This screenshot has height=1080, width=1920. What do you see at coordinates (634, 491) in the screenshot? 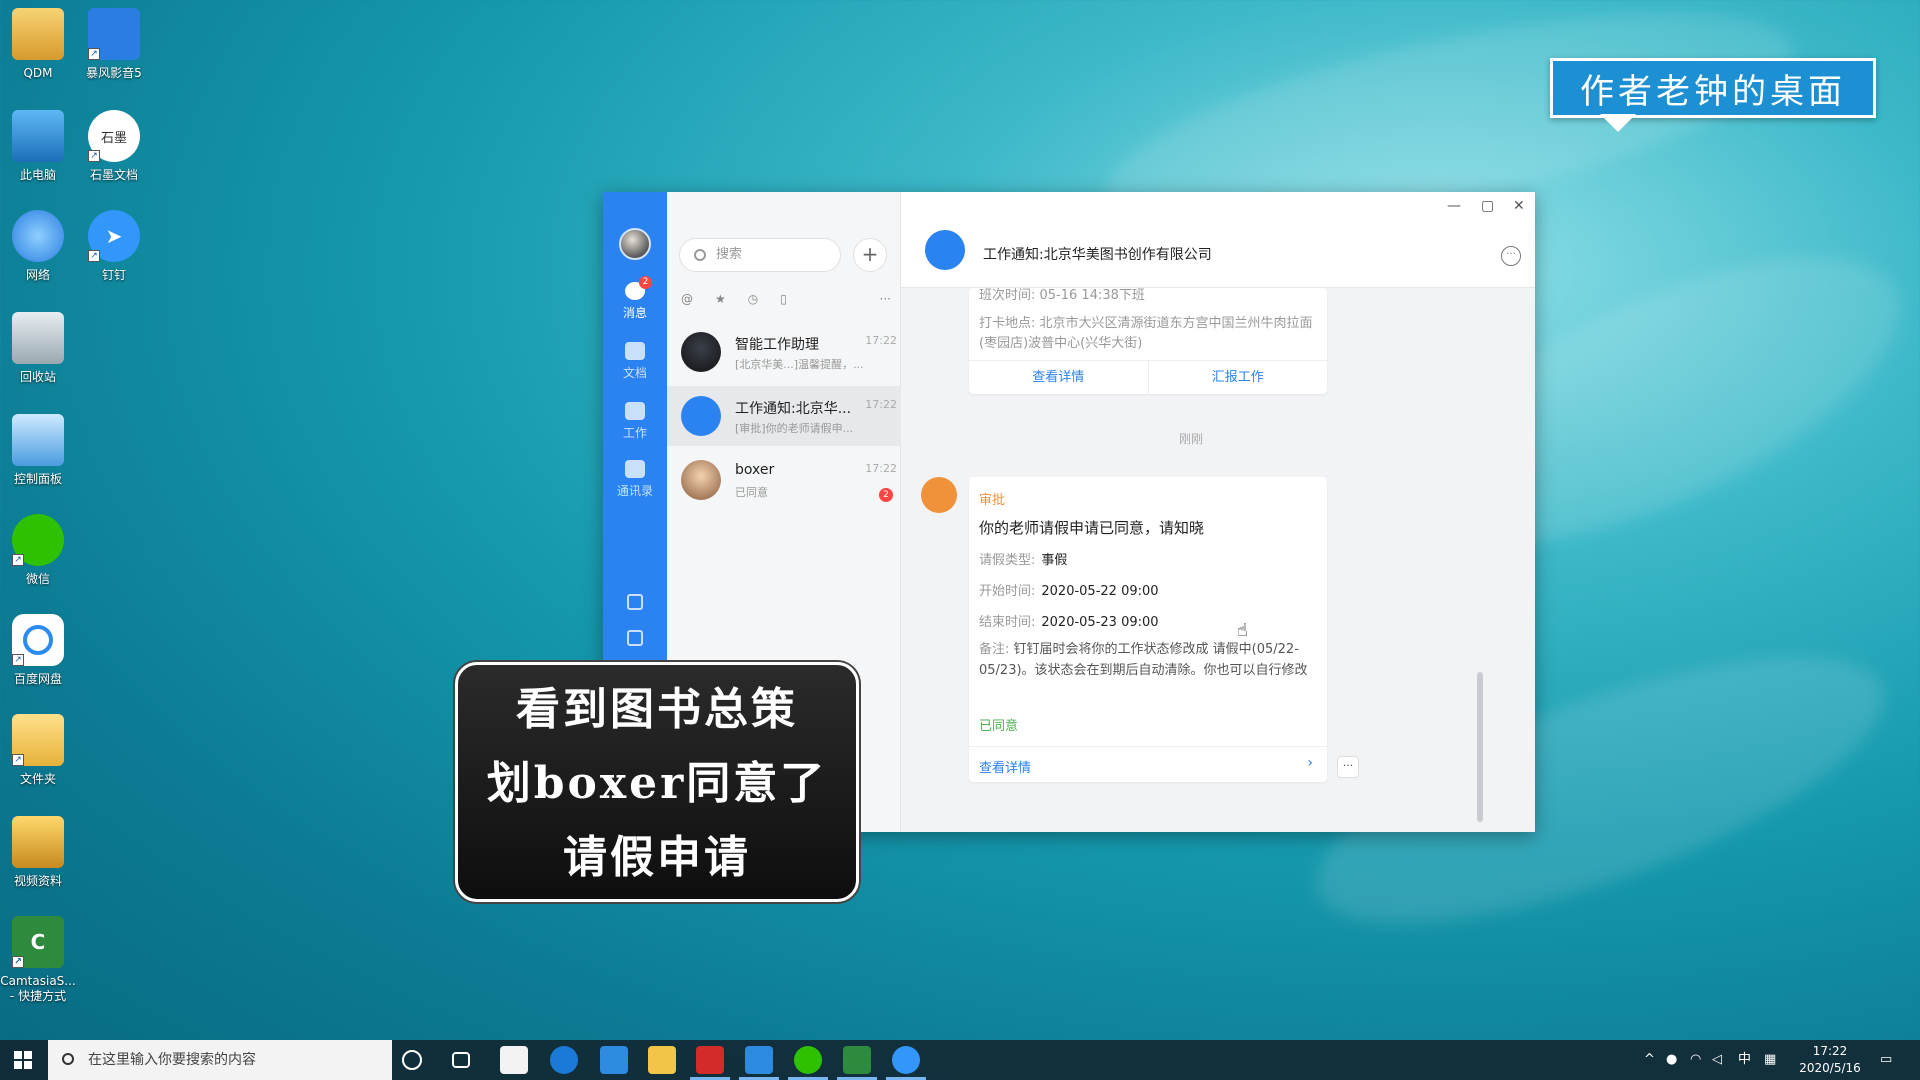
I see `nav-contacts-label: 通讯录` at bounding box center [634, 491].